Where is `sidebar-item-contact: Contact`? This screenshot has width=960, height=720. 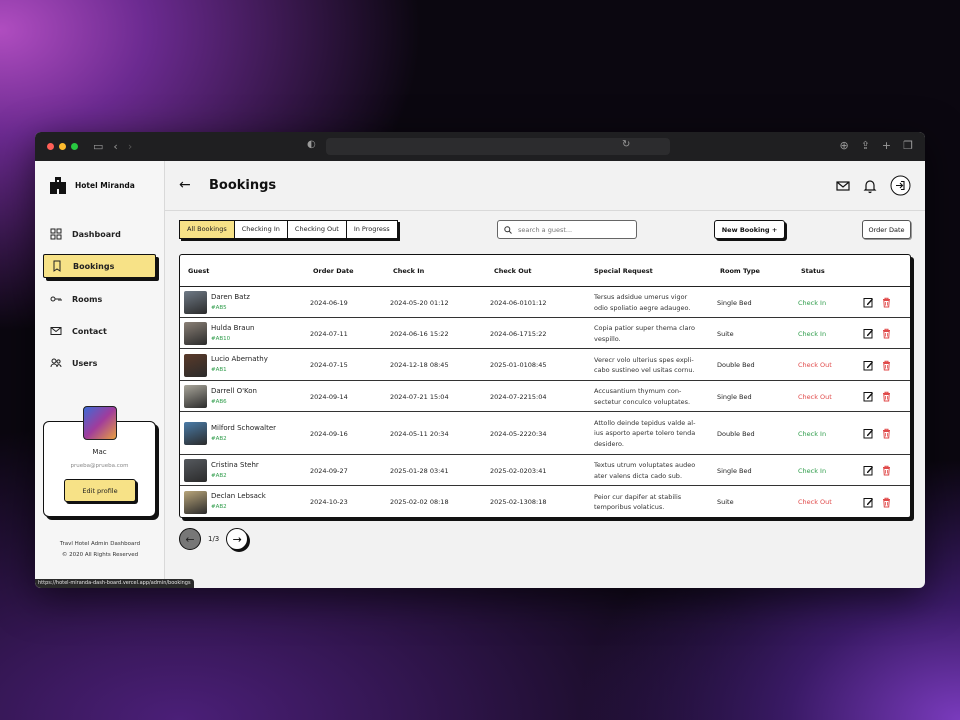 sidebar-item-contact: Contact is located at coordinates (99, 331).